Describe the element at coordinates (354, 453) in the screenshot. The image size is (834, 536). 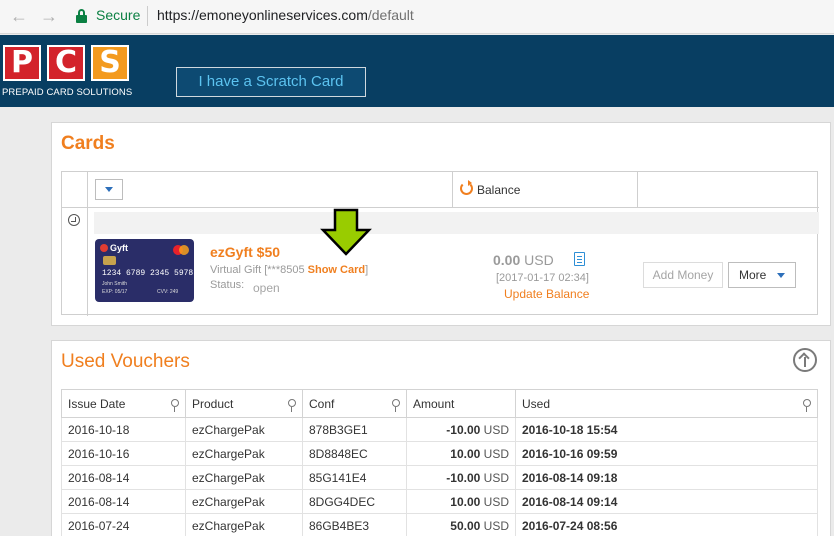
I see `cell-conf: 8D8848EC` at that location.